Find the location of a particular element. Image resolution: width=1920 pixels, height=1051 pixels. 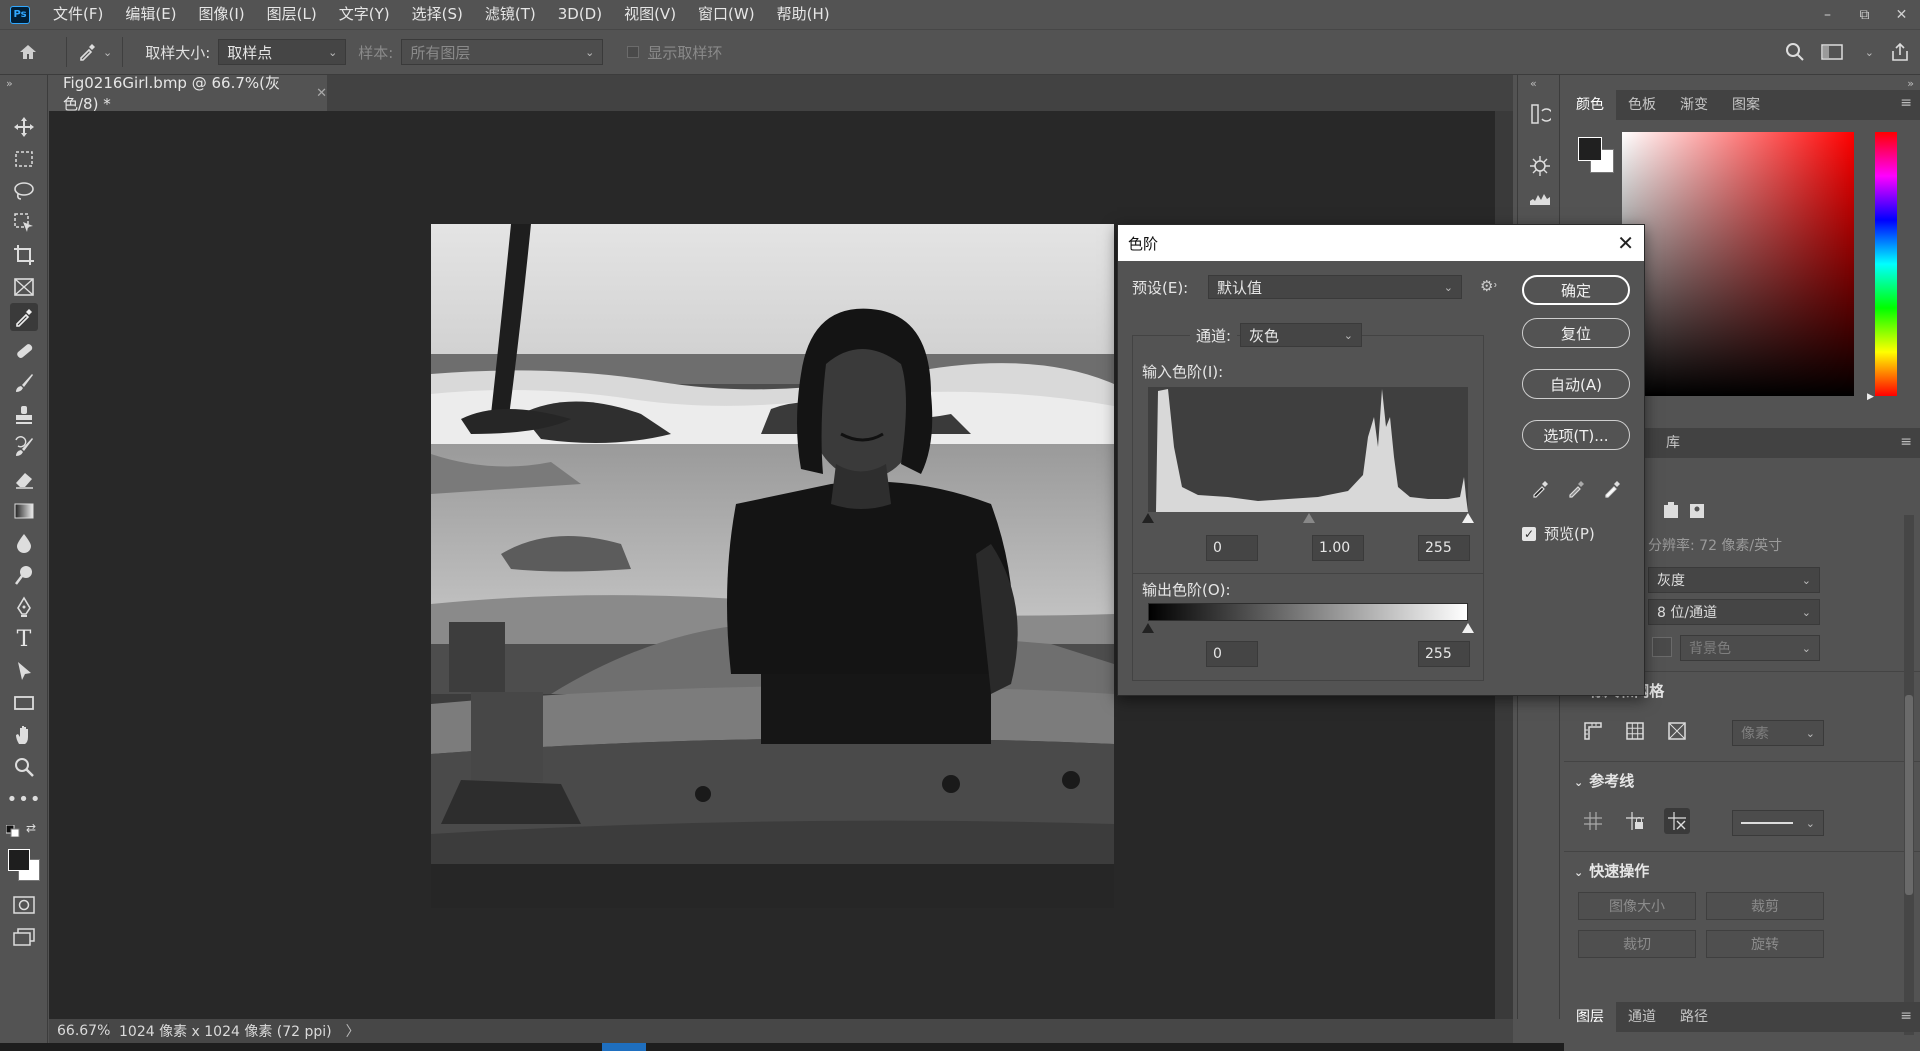

object-selection-tool-icon is located at coordinates (24, 223).